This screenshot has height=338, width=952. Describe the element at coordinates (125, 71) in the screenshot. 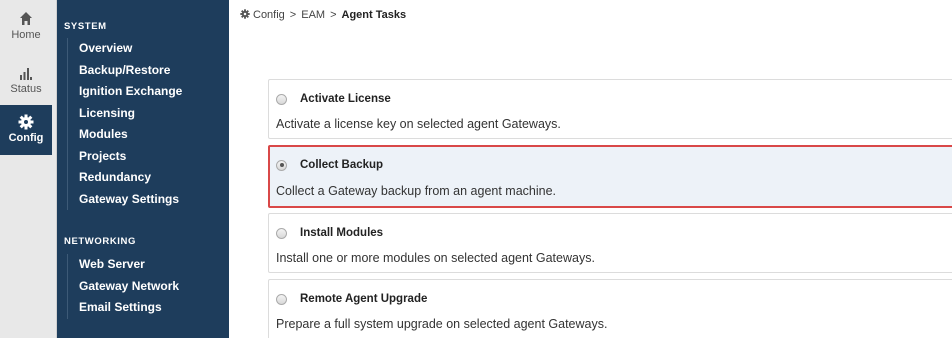

I see `nav-item-backup-restore: Backup/Restore` at that location.